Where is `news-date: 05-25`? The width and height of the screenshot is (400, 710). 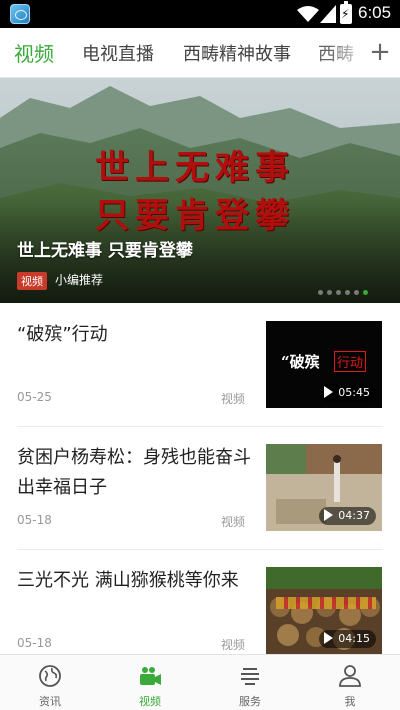
news-date: 05-25 is located at coordinates (34, 397).